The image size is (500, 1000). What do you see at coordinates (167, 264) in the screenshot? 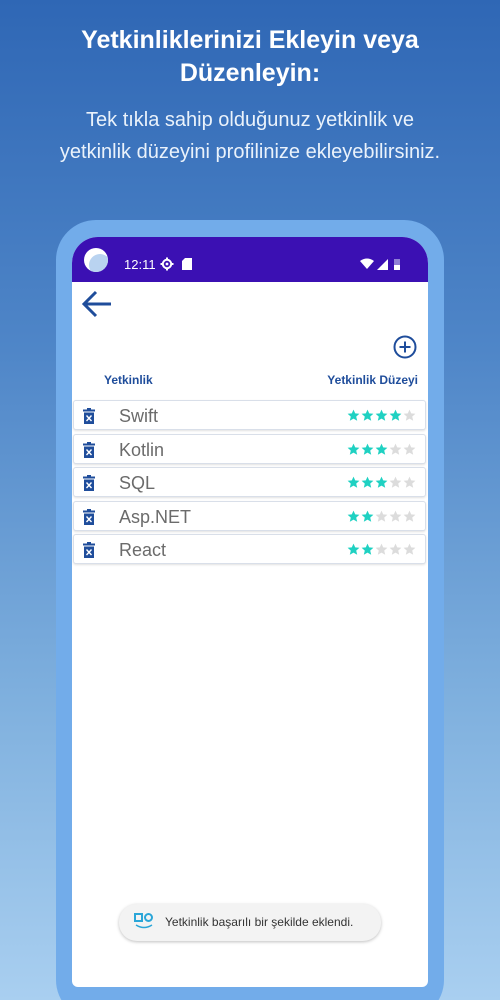
I see `settings-gear-icon` at bounding box center [167, 264].